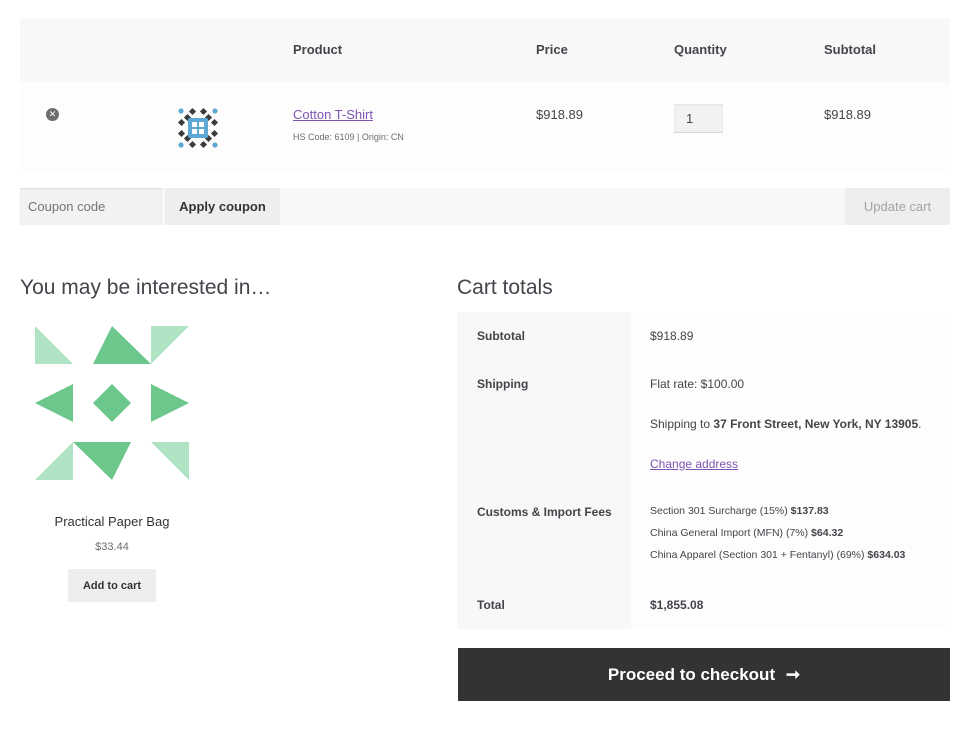 Image resolution: width=979 pixels, height=729 pixels. What do you see at coordinates (112, 547) in the screenshot?
I see `cross-sell-product-price: $33.44` at bounding box center [112, 547].